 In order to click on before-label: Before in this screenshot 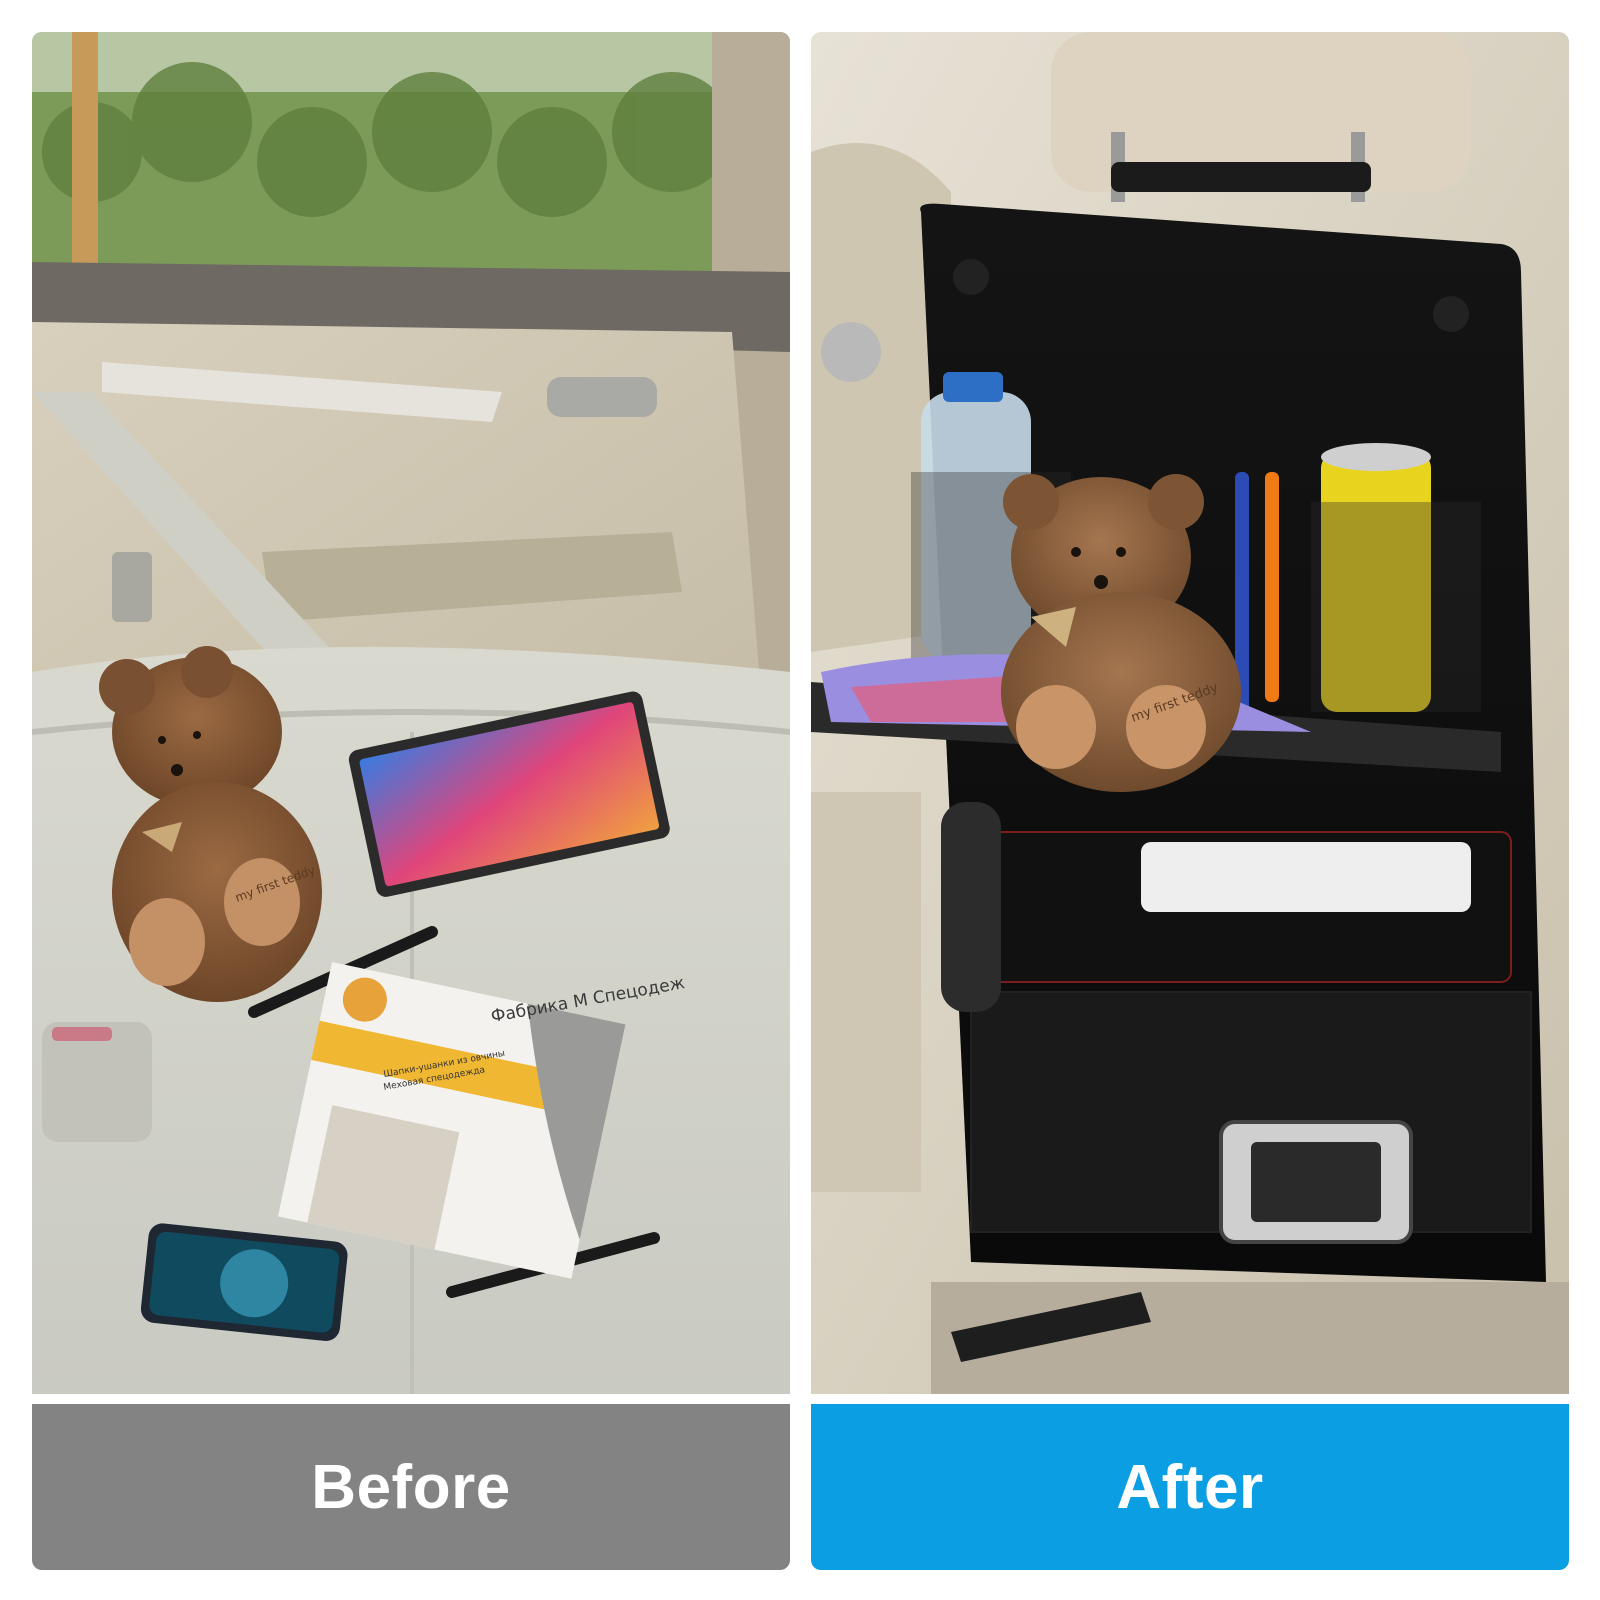, I will do `click(411, 1487)`.